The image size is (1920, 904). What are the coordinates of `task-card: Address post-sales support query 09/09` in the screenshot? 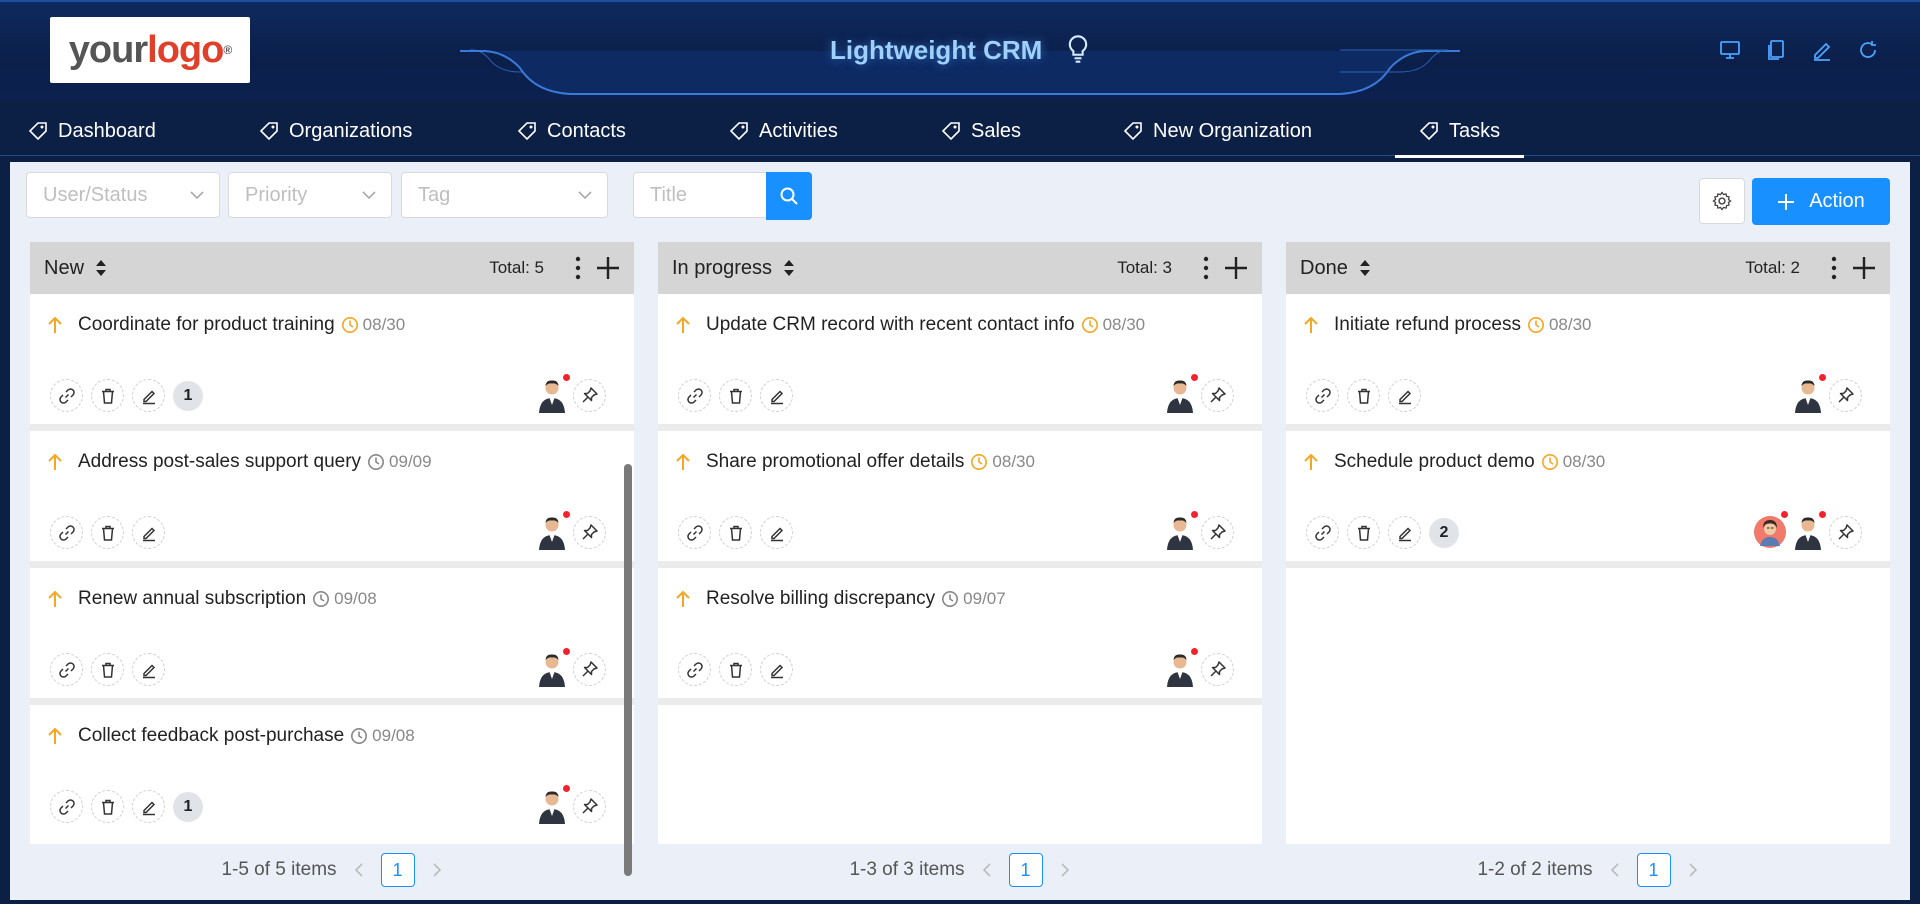 It's located at (332, 496).